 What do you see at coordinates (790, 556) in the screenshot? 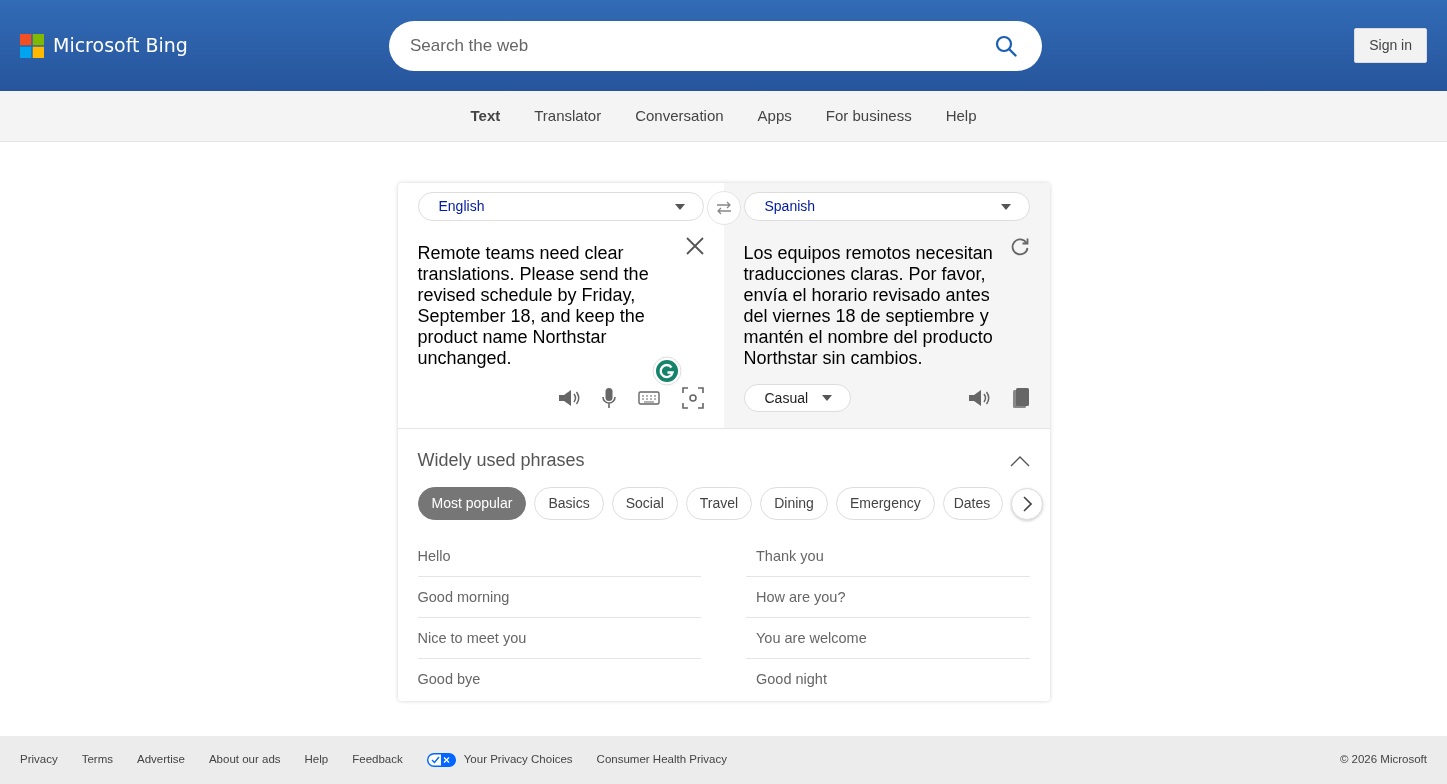
I see `phrase-item: Thank you` at bounding box center [790, 556].